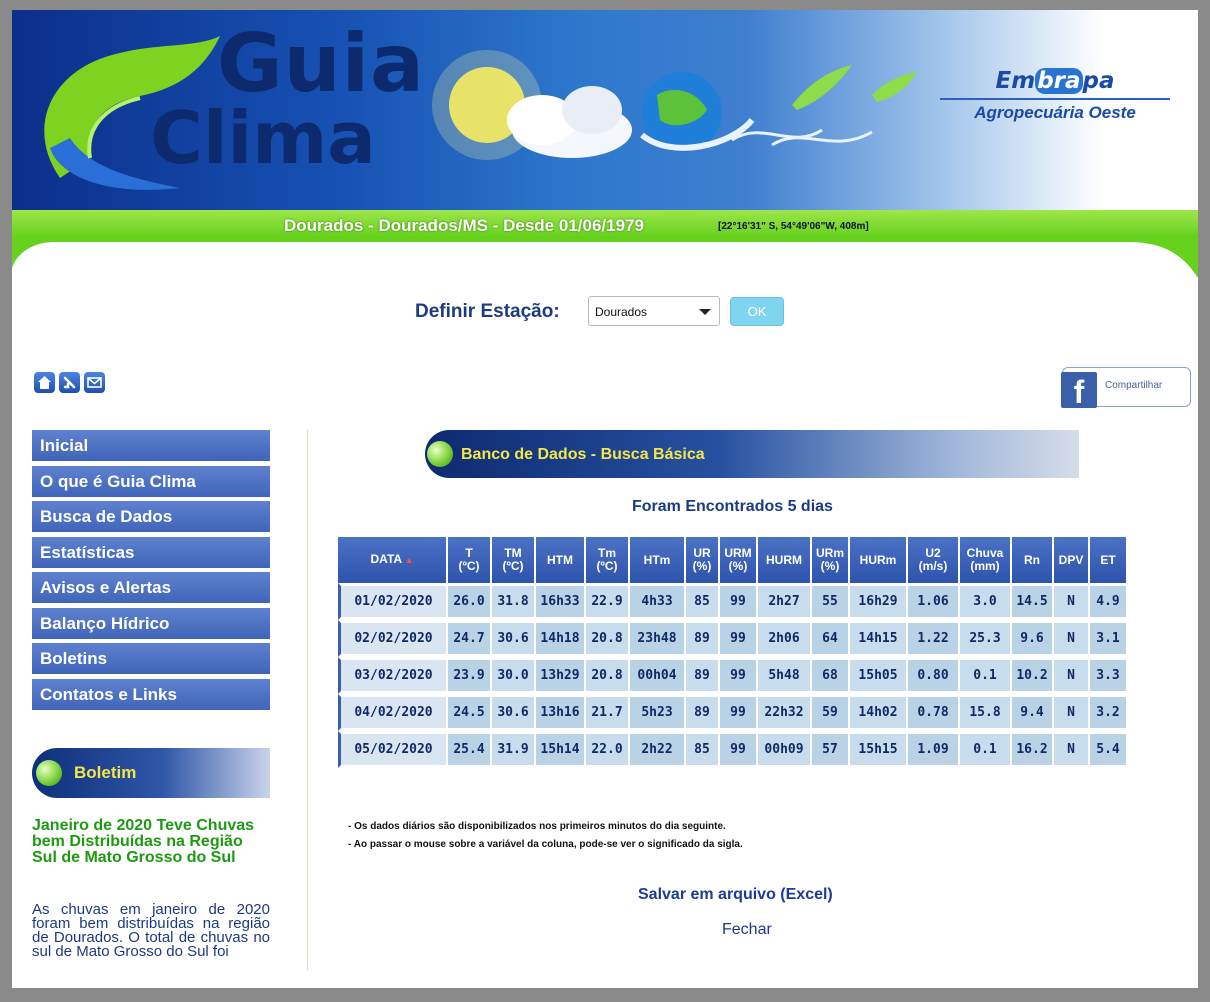  I want to click on facebook-share-button: f Compartilhar, so click(1126, 388).